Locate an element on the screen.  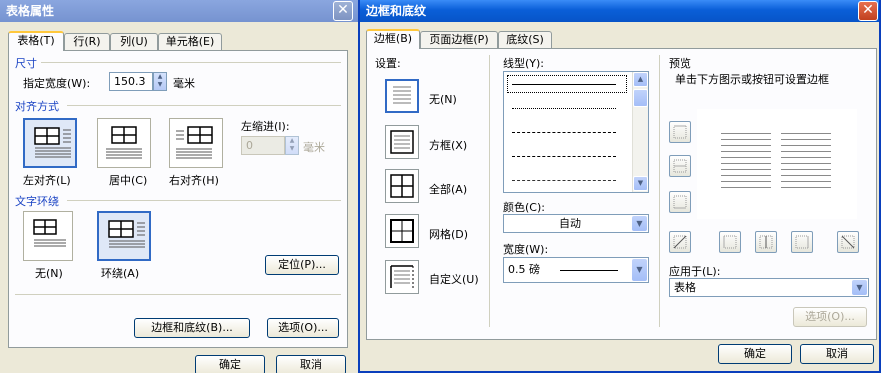
color-label: 颜色(C): is located at coordinates (524, 207).